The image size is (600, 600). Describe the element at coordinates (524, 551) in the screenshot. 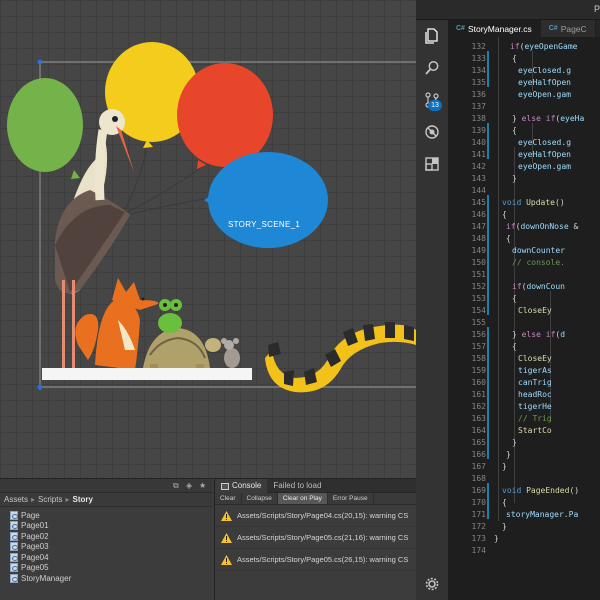

I see `code-line: 174` at that location.